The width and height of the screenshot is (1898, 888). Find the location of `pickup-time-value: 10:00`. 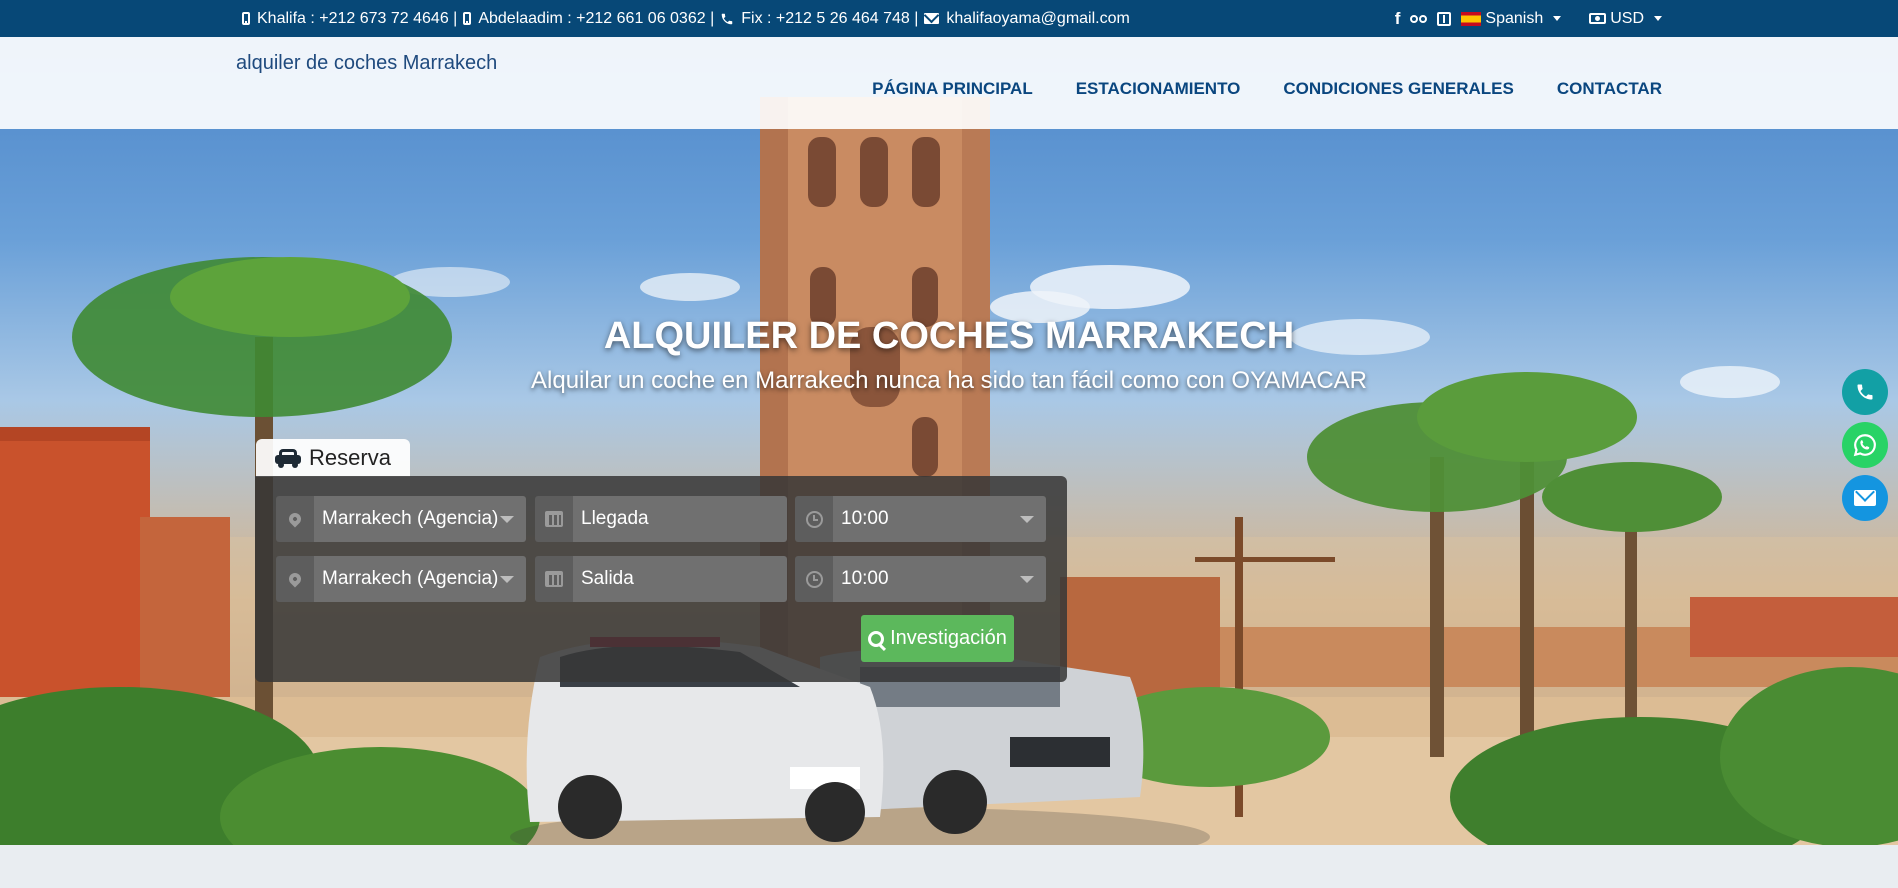

pickup-time-value: 10:00 is located at coordinates (865, 518).